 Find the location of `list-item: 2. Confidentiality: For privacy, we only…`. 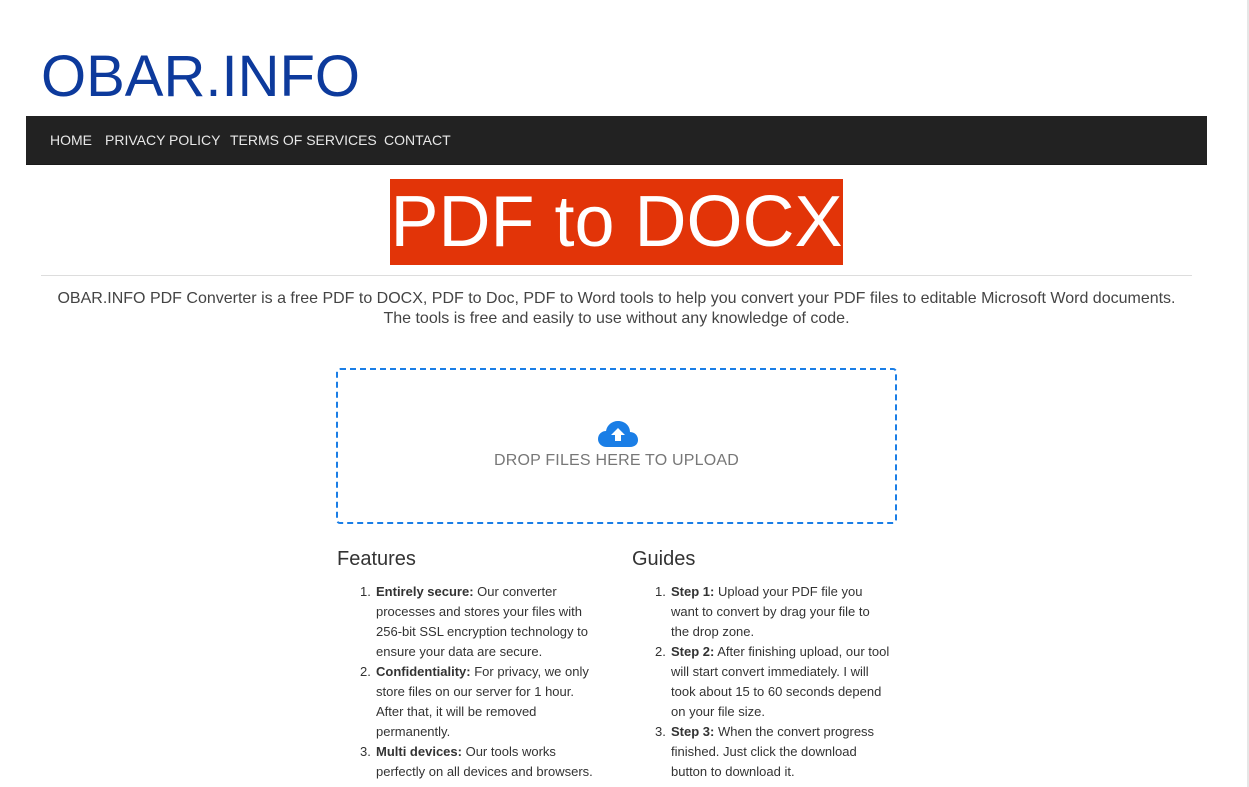

list-item: 2. Confidentiality: For privacy, we only… is located at coordinates (466, 702).